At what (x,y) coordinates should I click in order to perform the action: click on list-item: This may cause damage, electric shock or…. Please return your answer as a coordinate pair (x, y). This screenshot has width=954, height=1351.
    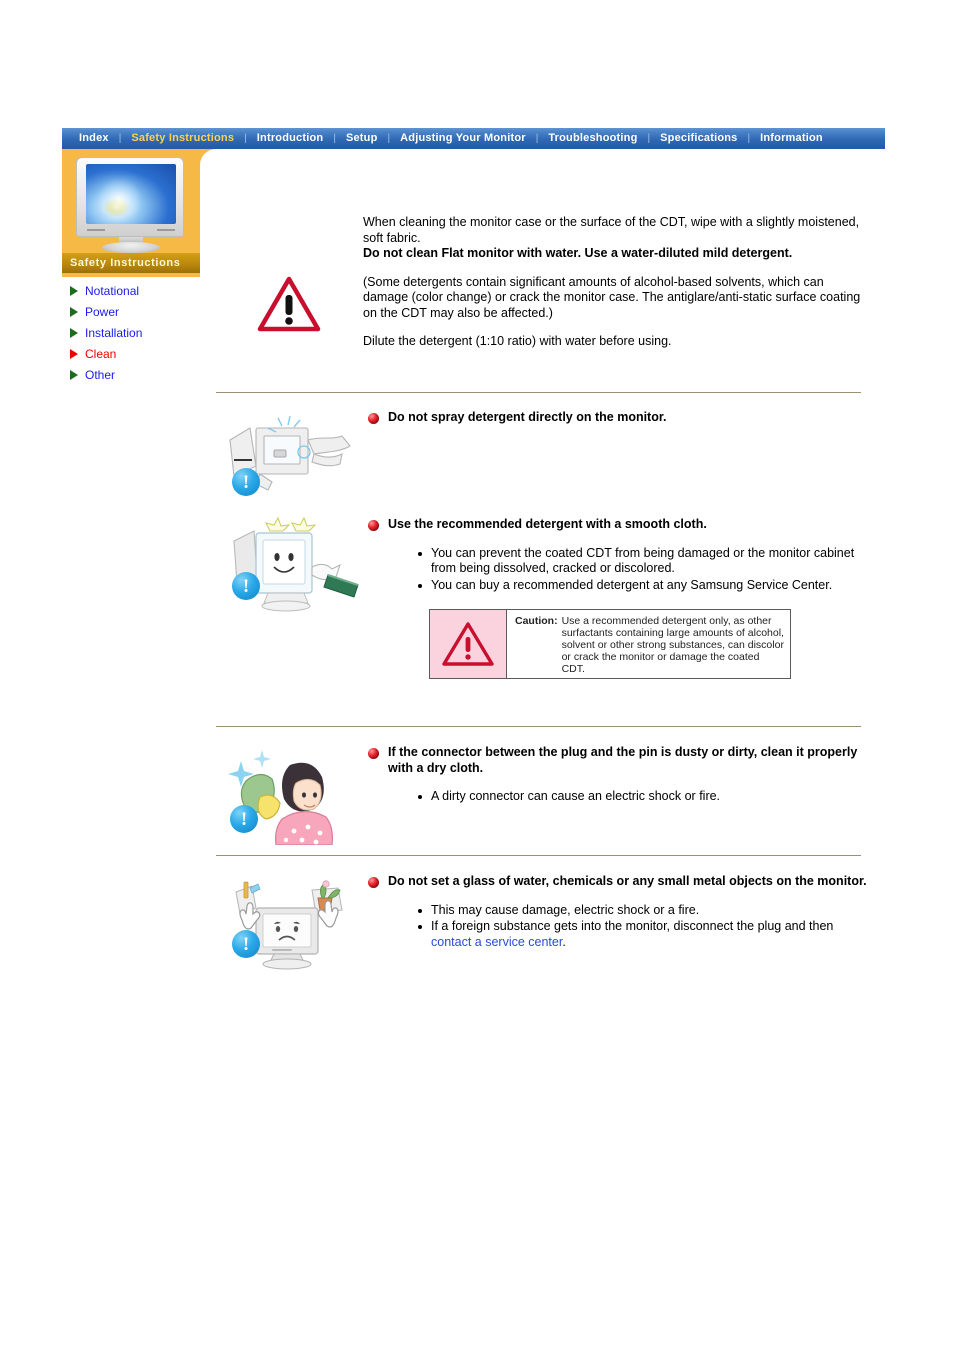
    Looking at the image, I should click on (643, 911).